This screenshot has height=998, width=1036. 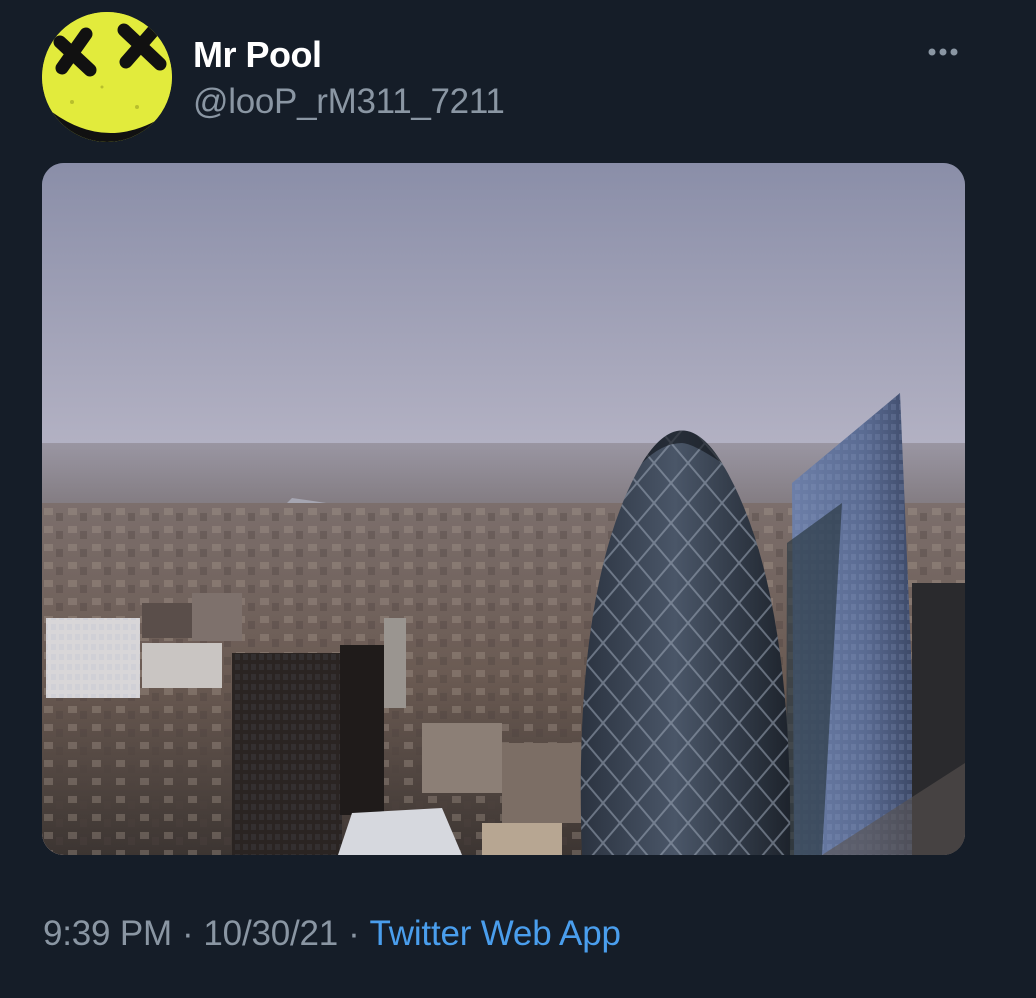 What do you see at coordinates (107, 933) in the screenshot?
I see `tweet-time: 9:39 PM` at bounding box center [107, 933].